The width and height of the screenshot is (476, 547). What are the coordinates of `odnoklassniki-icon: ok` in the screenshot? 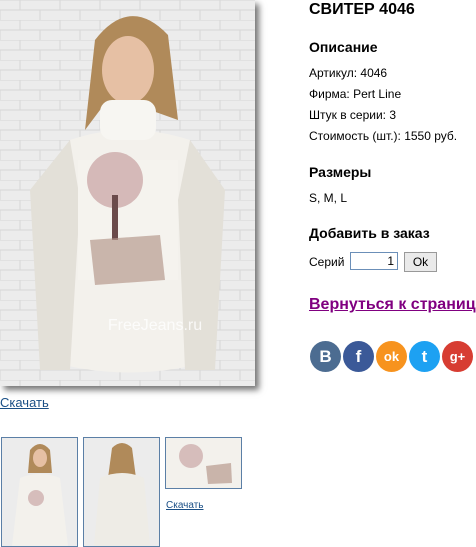 It's located at (391, 356).